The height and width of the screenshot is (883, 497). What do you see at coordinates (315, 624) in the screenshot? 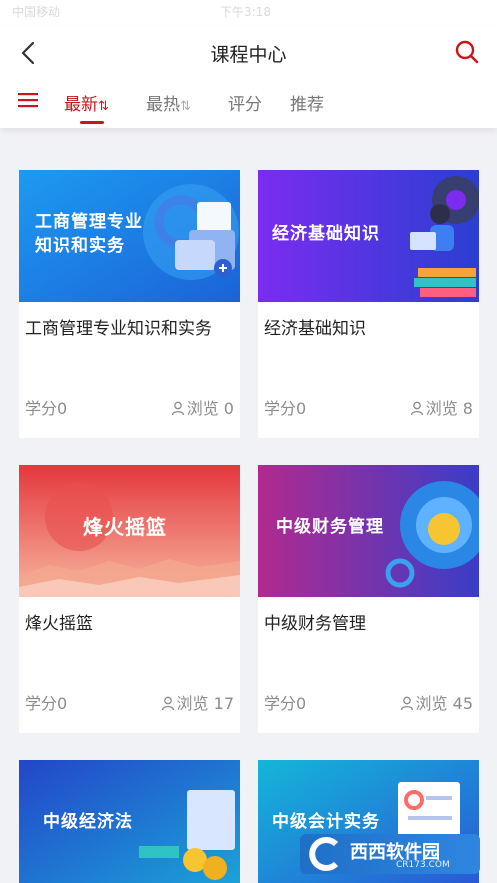
I see `course-title: 中级财务管理` at bounding box center [315, 624].